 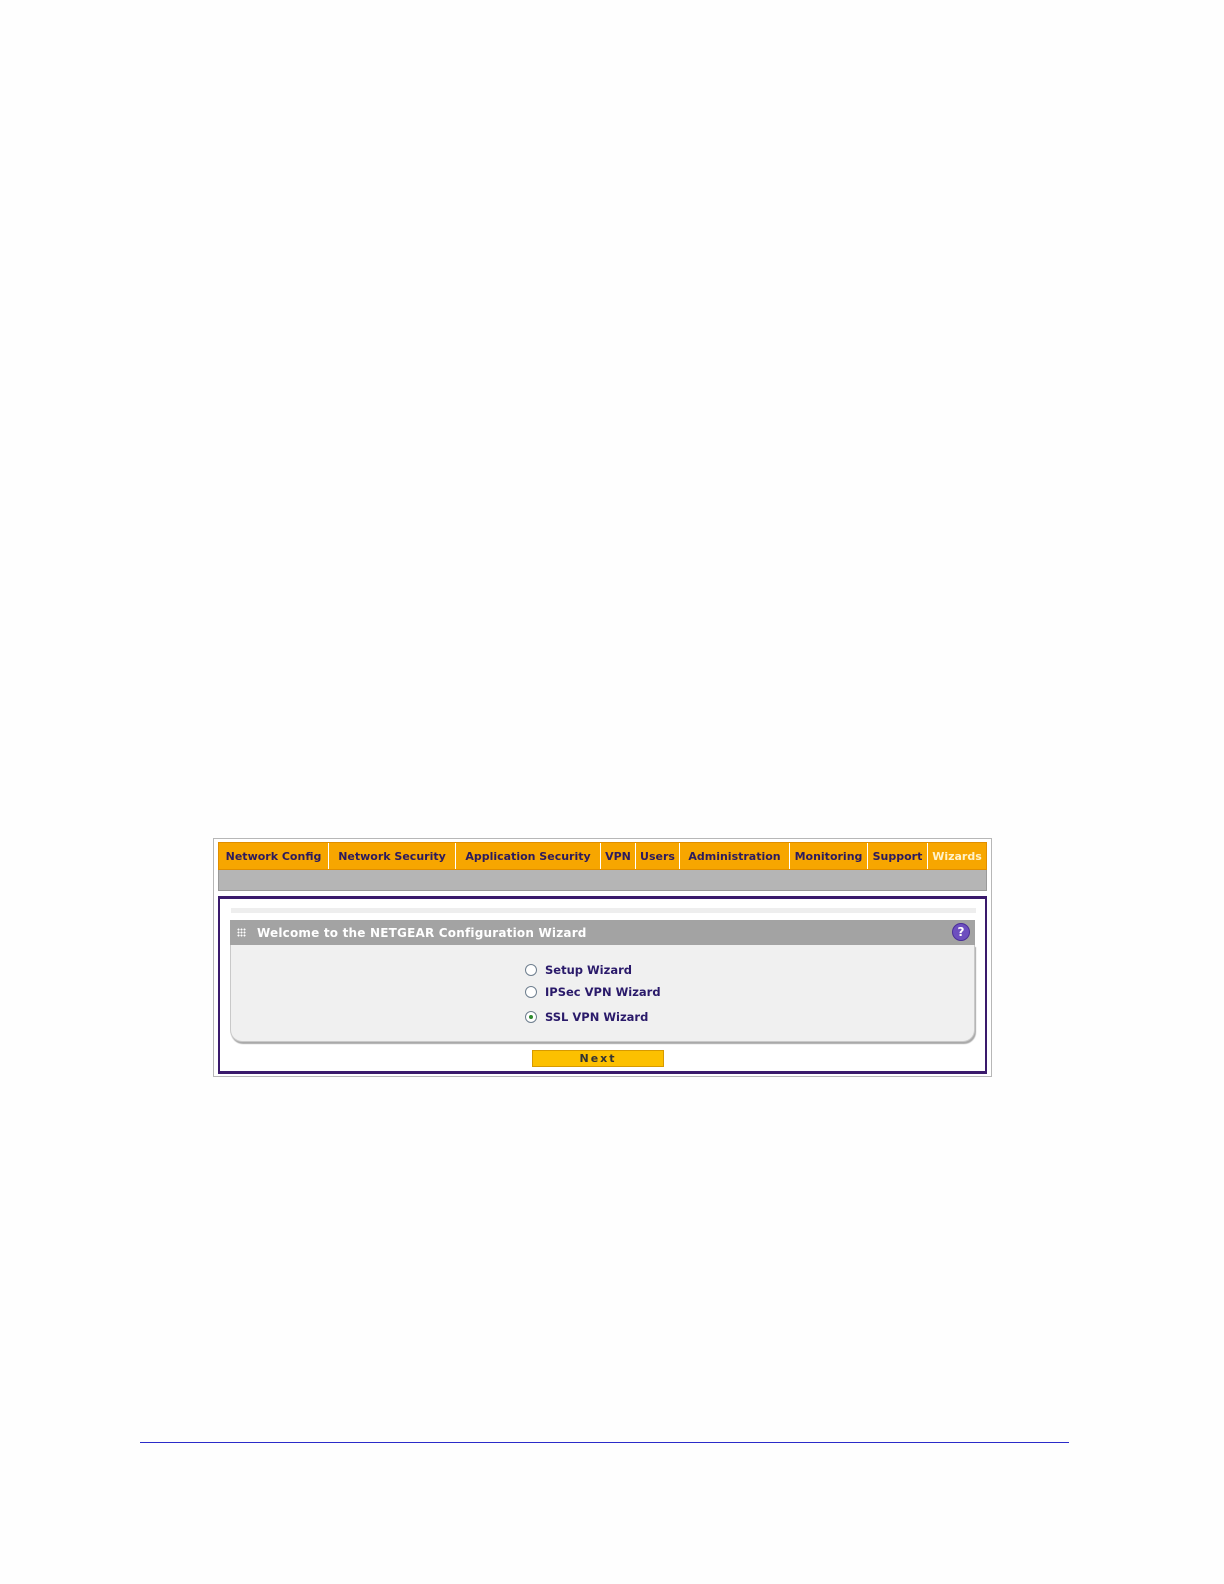 What do you see at coordinates (957, 856) in the screenshot?
I see `tab-wizards: Wizards` at bounding box center [957, 856].